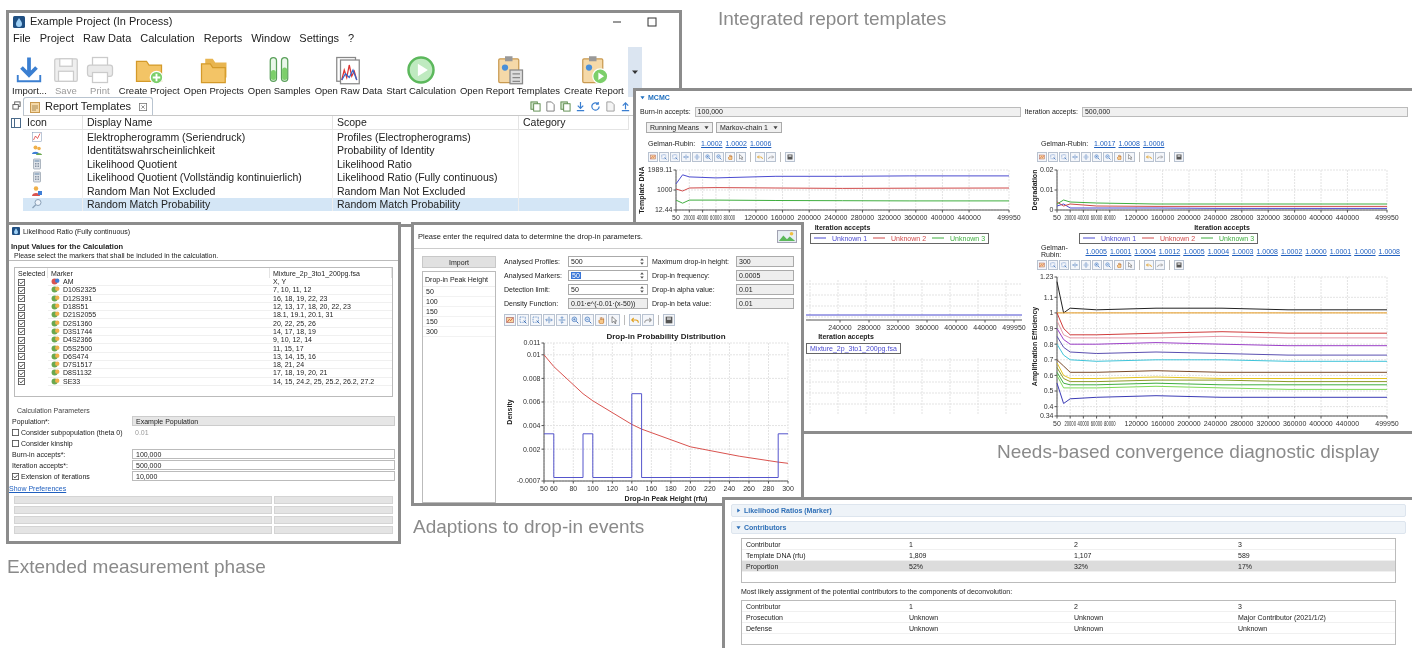 The height and width of the screenshot is (648, 1412). I want to click on toolbar-button: Create Report, so click(594, 74).